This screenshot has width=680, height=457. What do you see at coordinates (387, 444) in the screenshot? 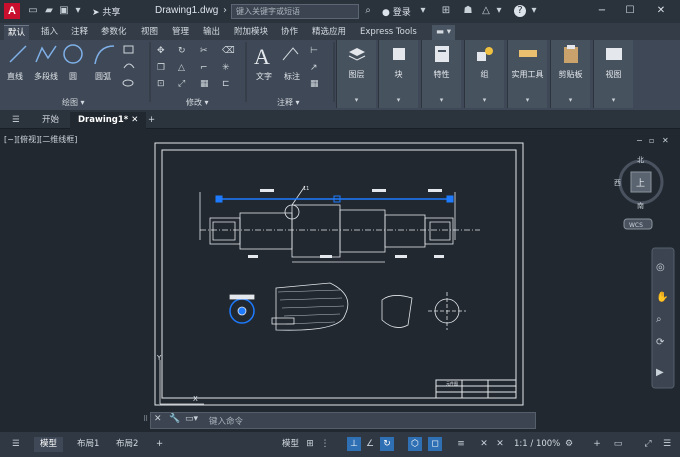
I see `osnap-track-icon: ↻` at bounding box center [387, 444].